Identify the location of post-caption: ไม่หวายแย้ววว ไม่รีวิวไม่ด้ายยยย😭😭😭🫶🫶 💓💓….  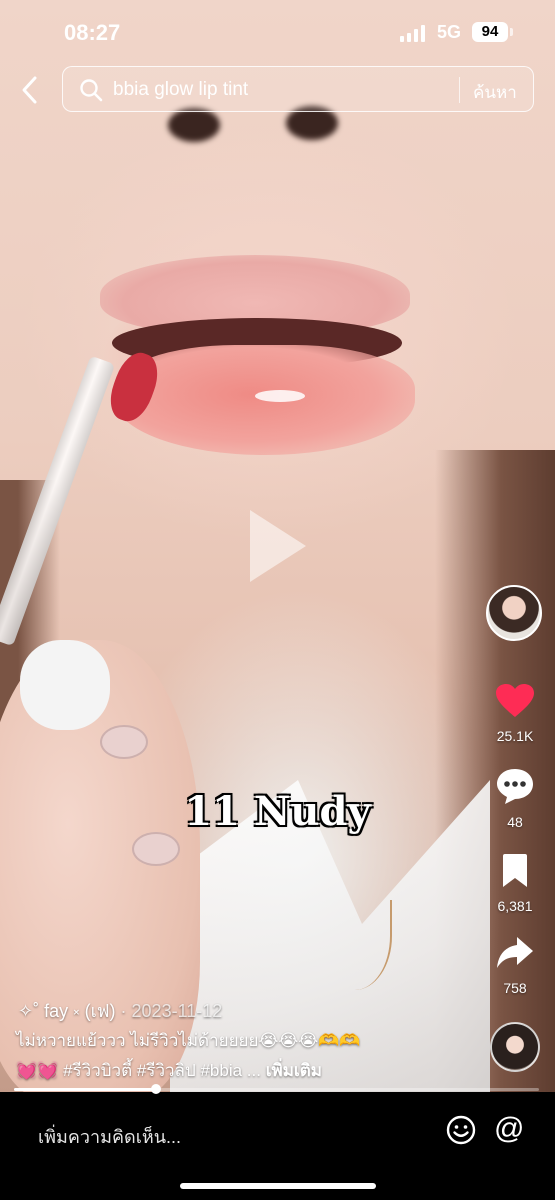
(251, 1056).